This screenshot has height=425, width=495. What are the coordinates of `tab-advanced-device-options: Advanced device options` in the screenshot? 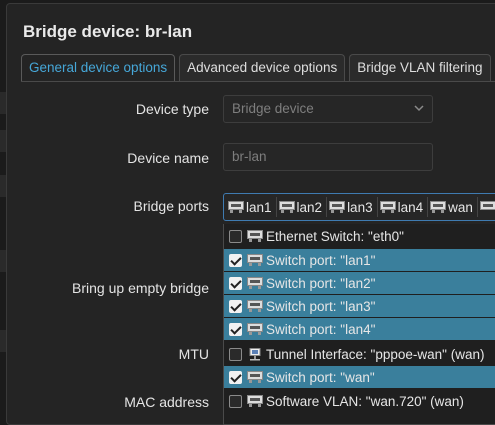 It's located at (262, 67).